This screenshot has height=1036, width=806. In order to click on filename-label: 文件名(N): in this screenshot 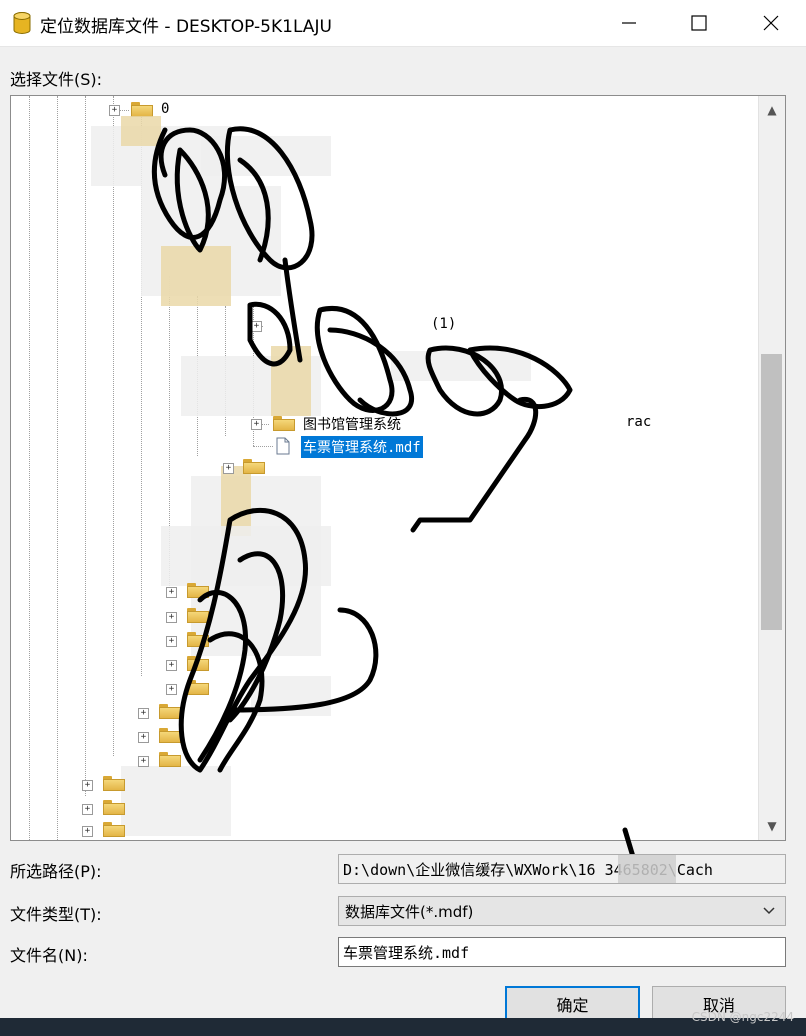, I will do `click(49, 955)`.